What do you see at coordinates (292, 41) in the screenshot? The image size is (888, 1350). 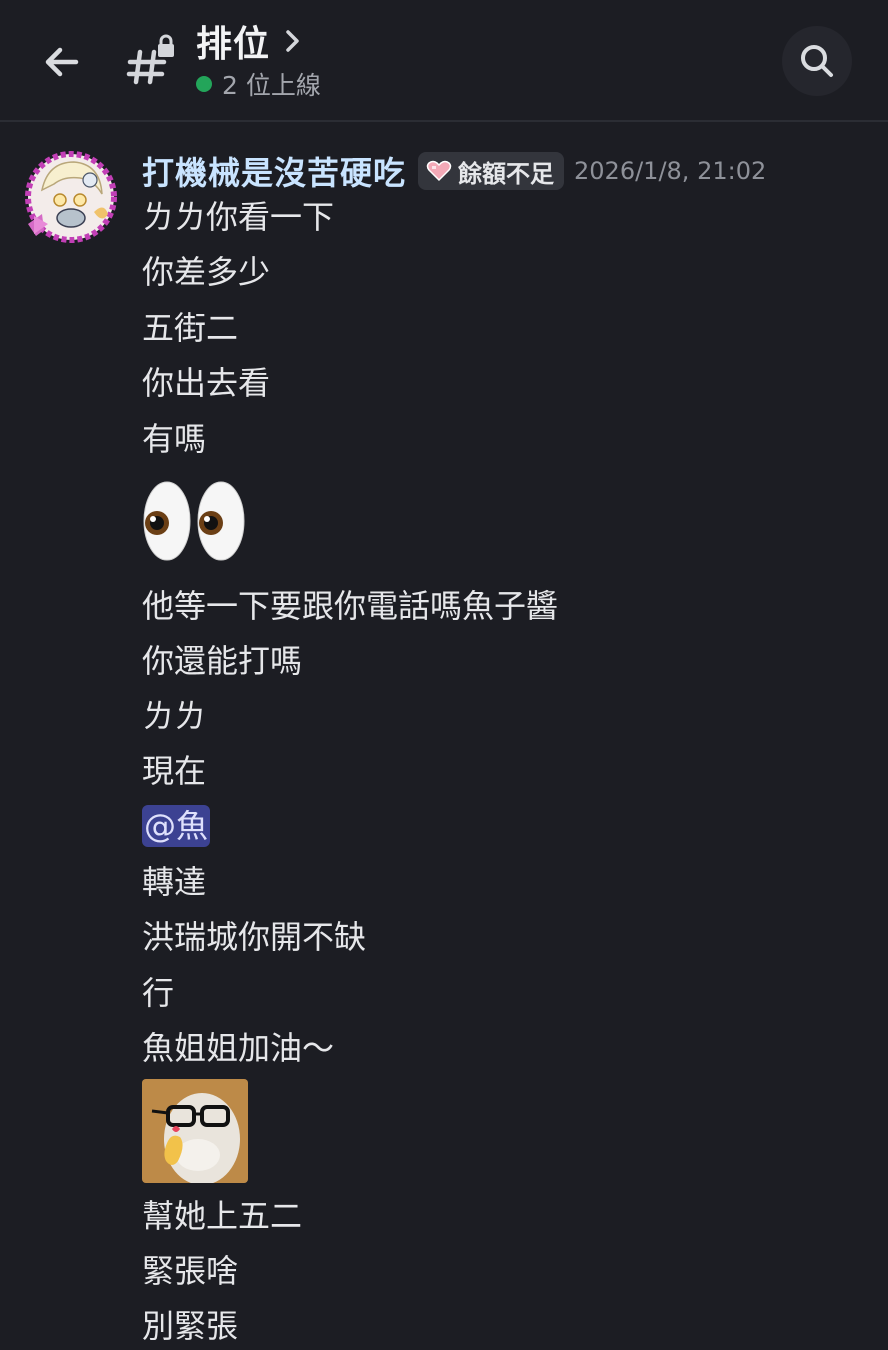 I see `chevron-right-icon` at bounding box center [292, 41].